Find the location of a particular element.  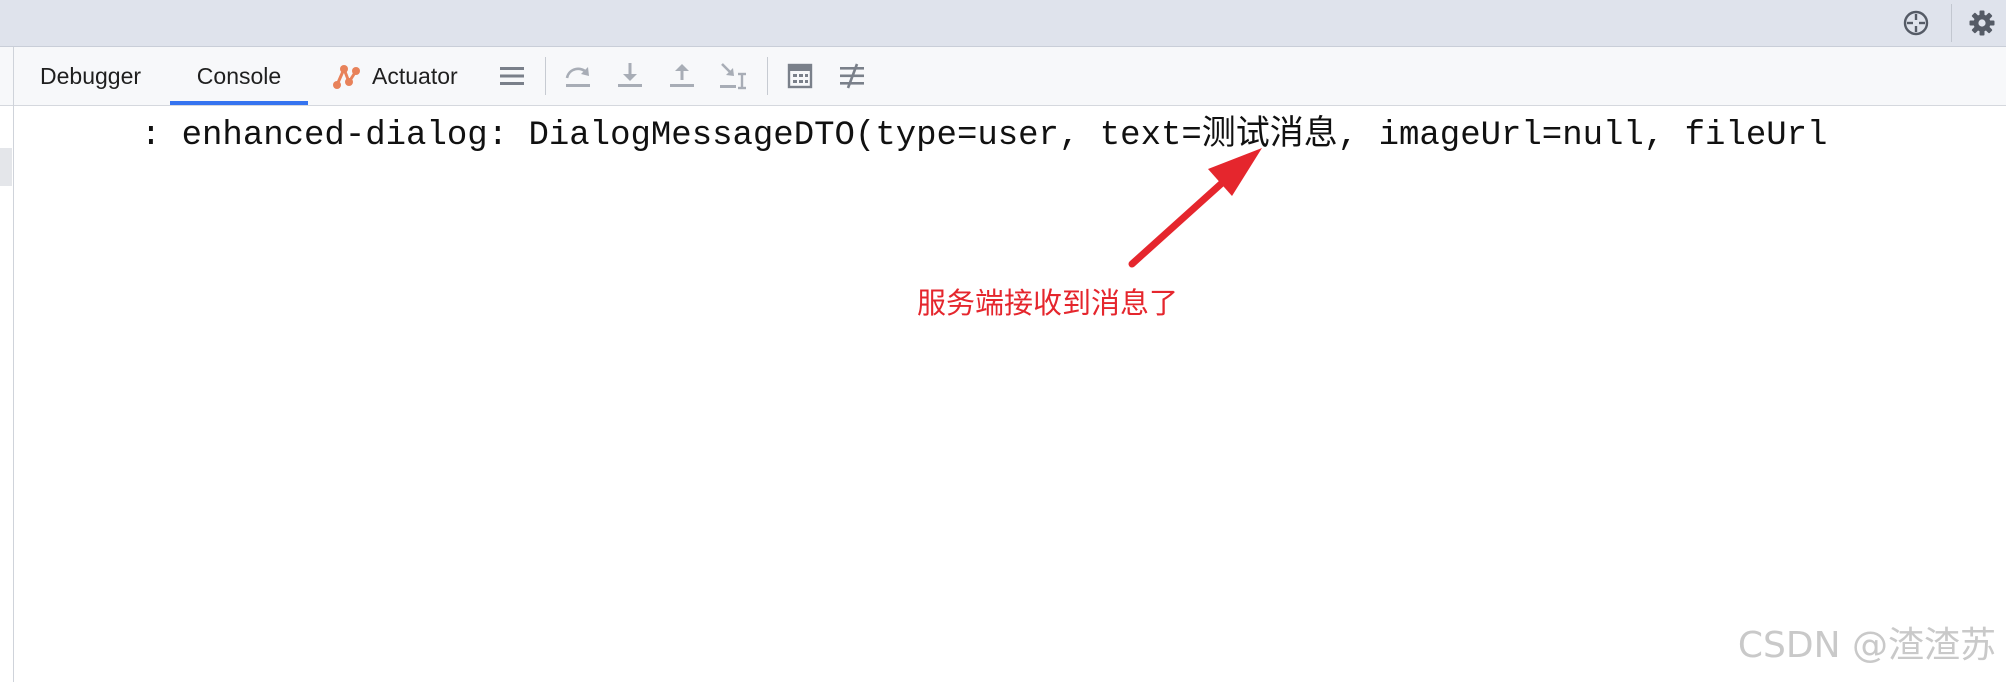

tab-actuator: Actuator is located at coordinates (400, 76).